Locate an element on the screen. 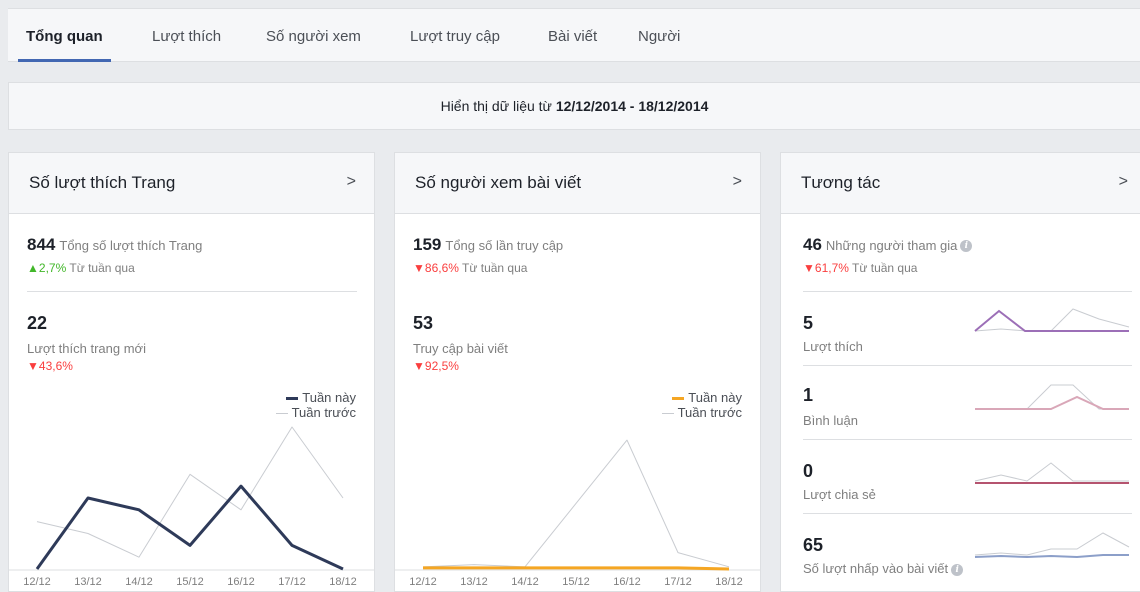 The image size is (1140, 592). reach-chart-x-tick: 12/12 is located at coordinates (423, 582).